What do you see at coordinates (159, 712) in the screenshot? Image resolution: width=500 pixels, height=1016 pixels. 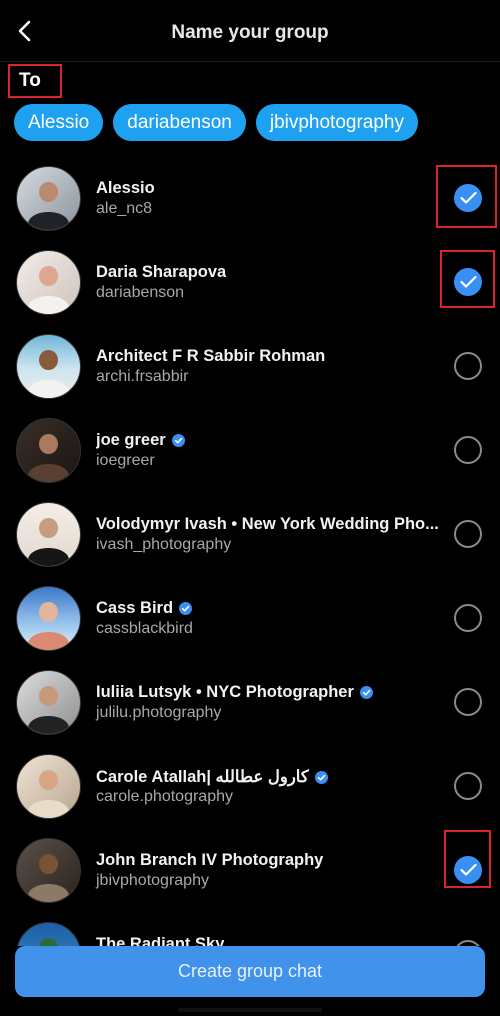 I see `contact-handle: julilu.photography` at bounding box center [159, 712].